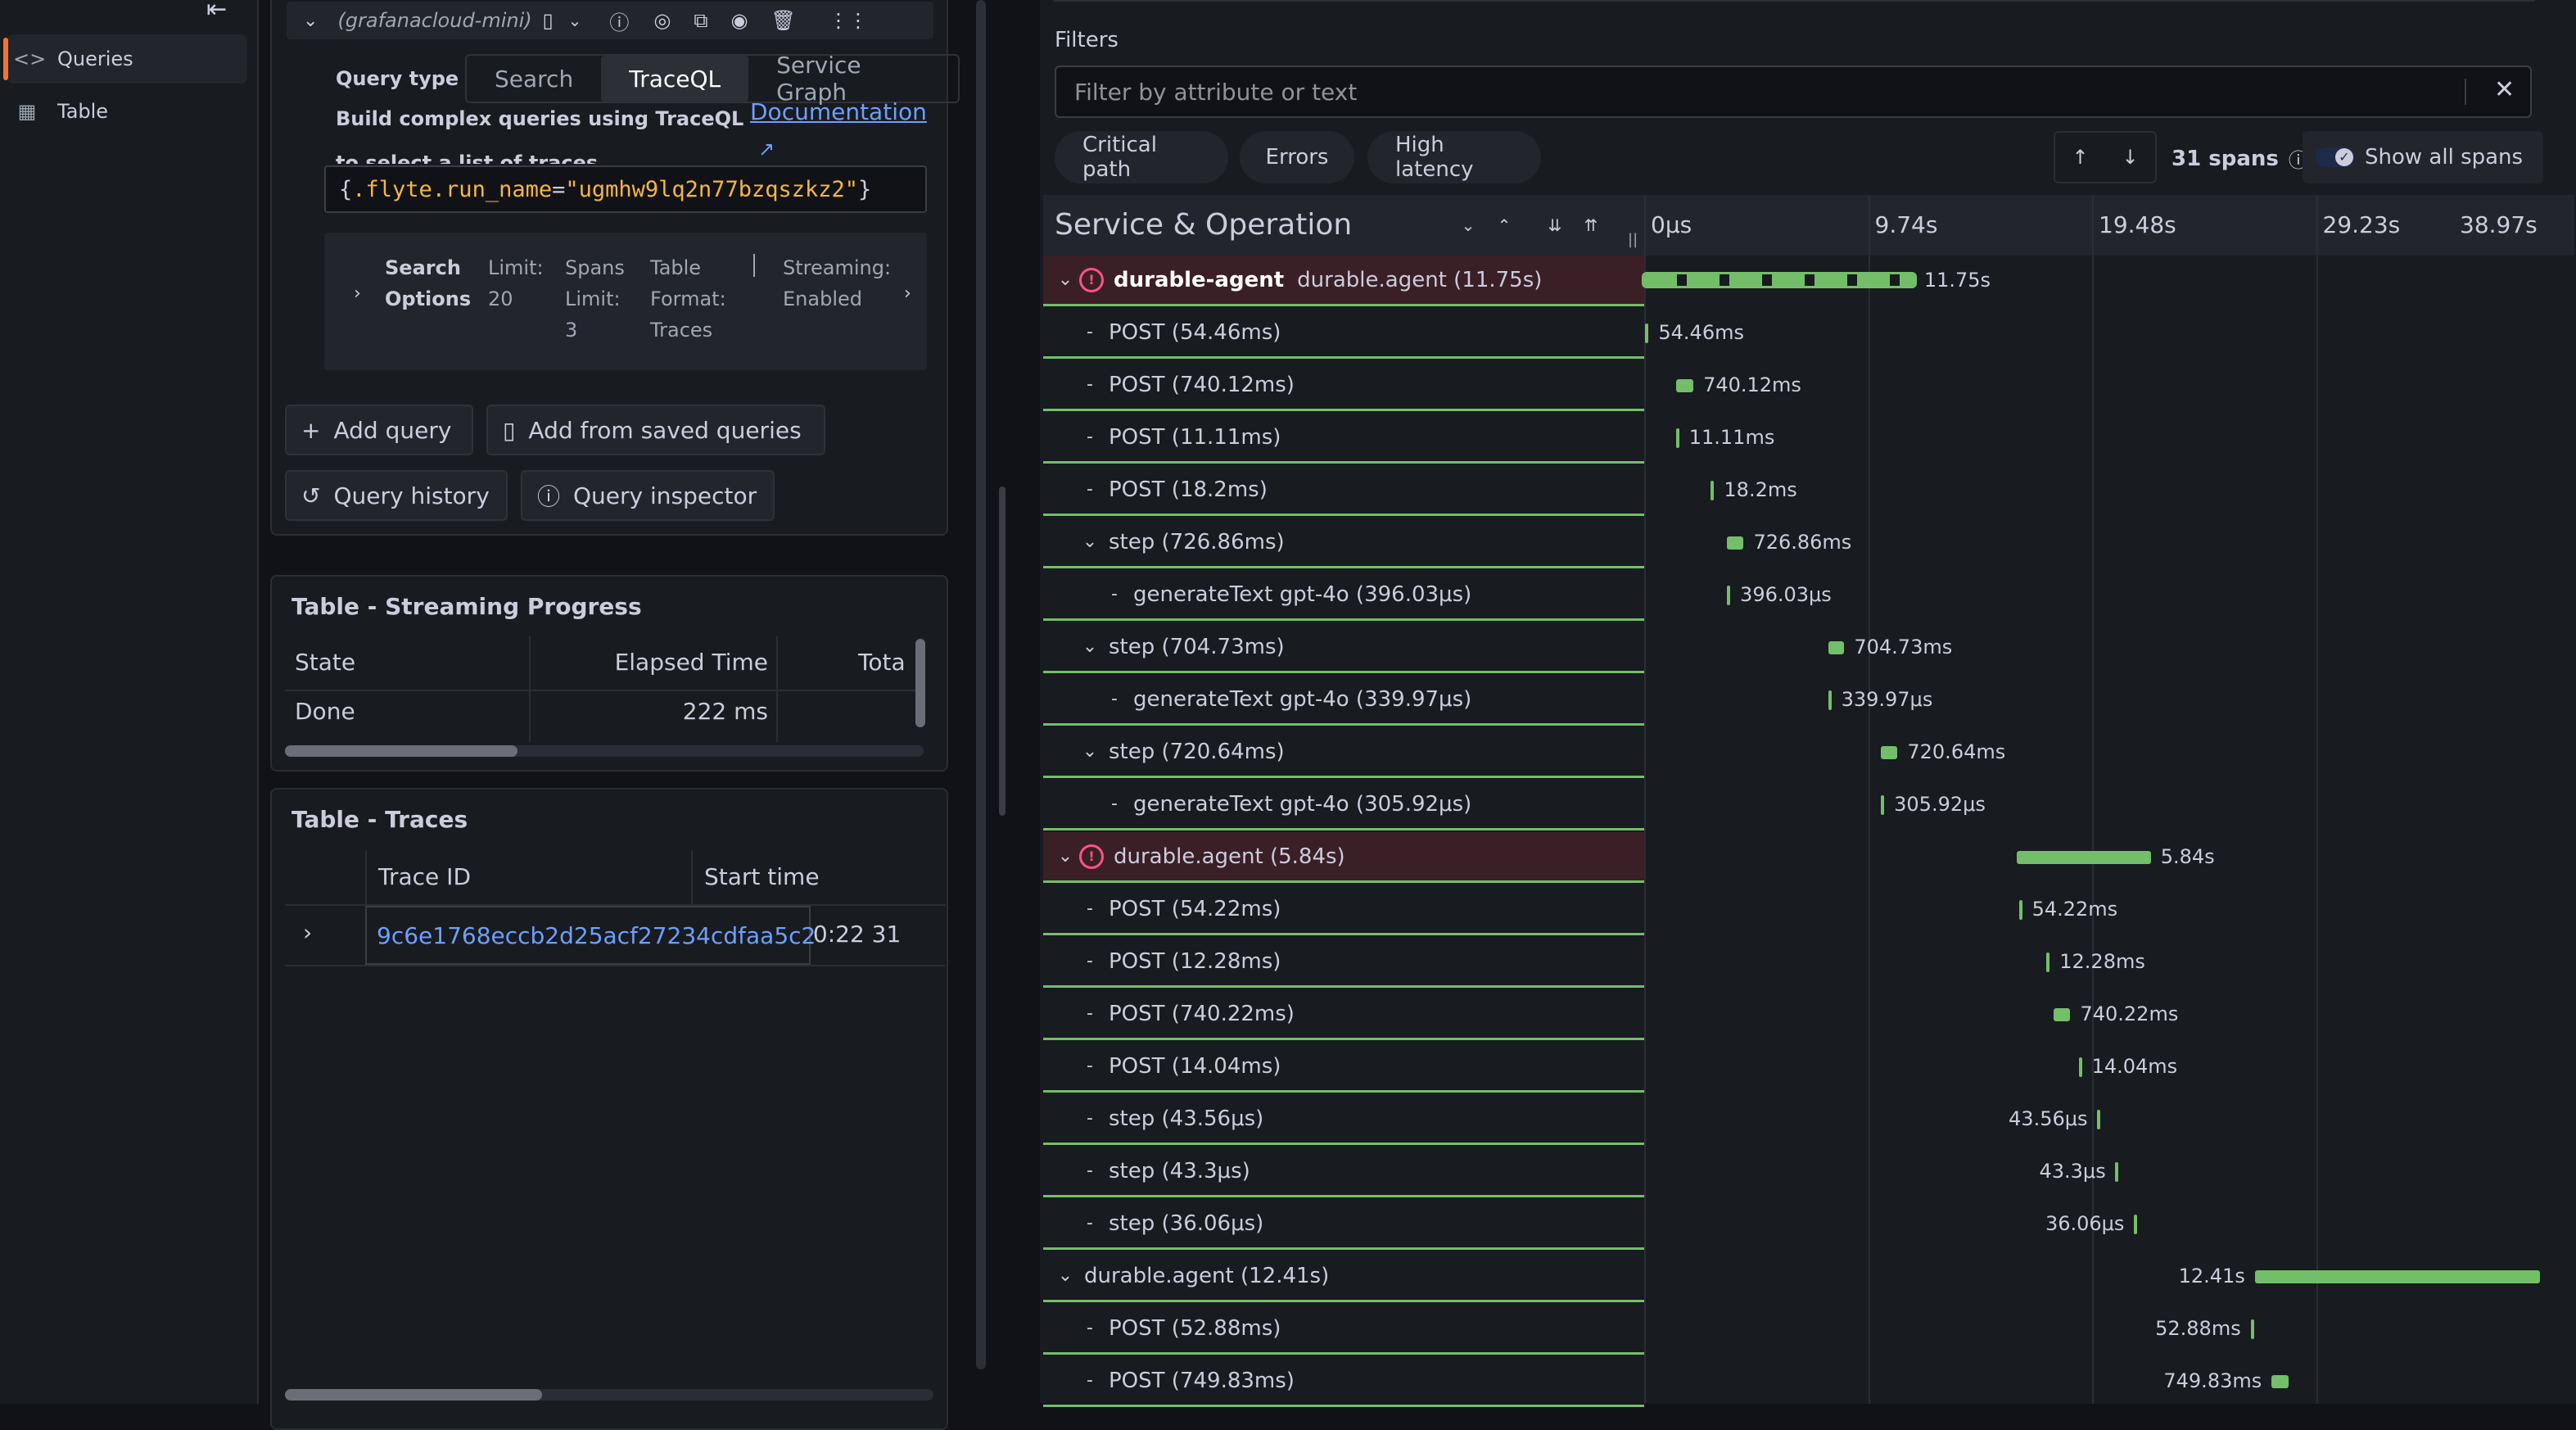  I want to click on span-row: - step (43.3μs), so click(1343, 1172).